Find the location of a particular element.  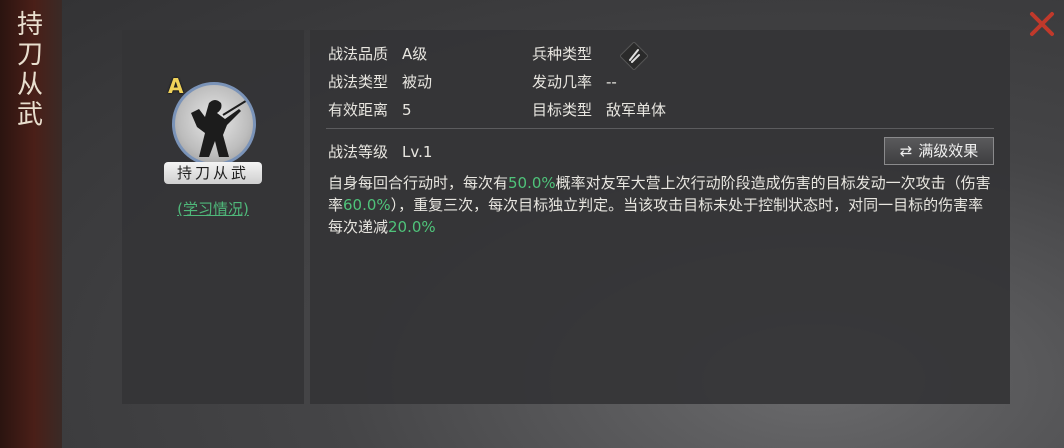

max-level-effect-label: 满级效果 is located at coordinates (948, 151).